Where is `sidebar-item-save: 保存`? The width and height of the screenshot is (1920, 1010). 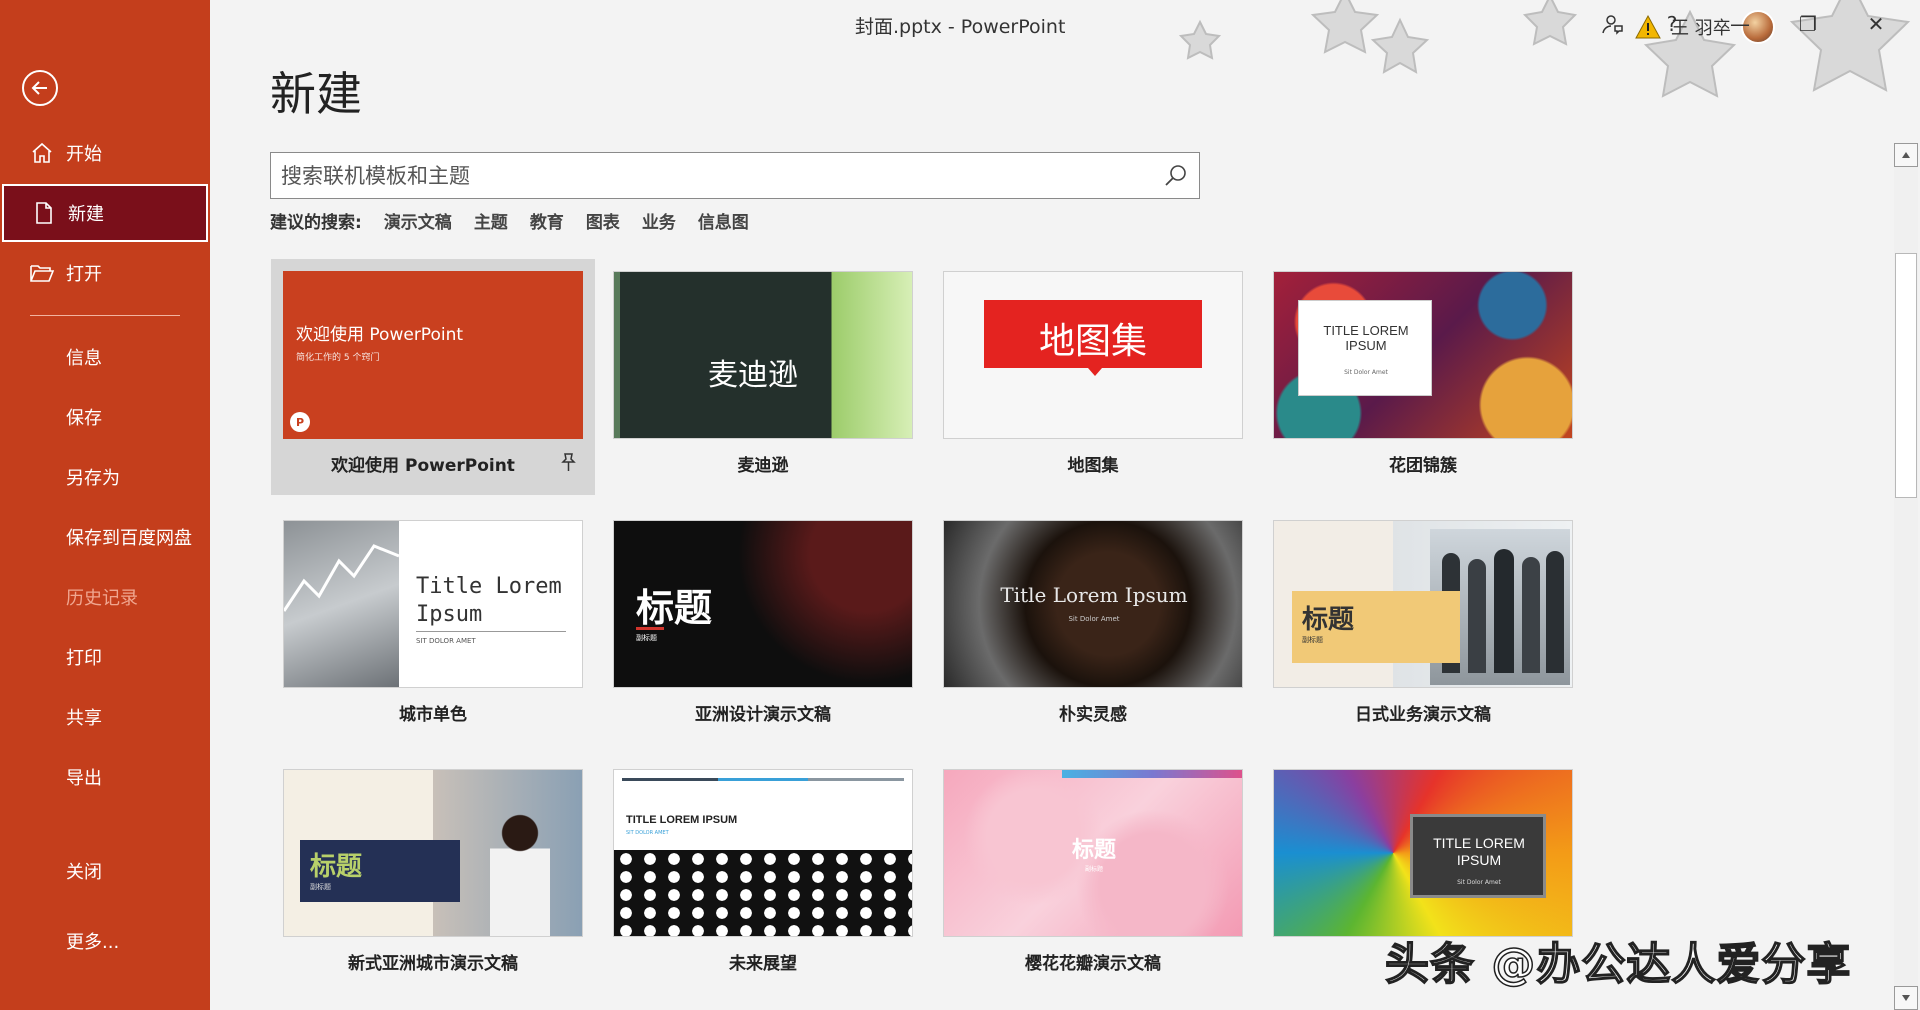 sidebar-item-save: 保存 is located at coordinates (105, 417).